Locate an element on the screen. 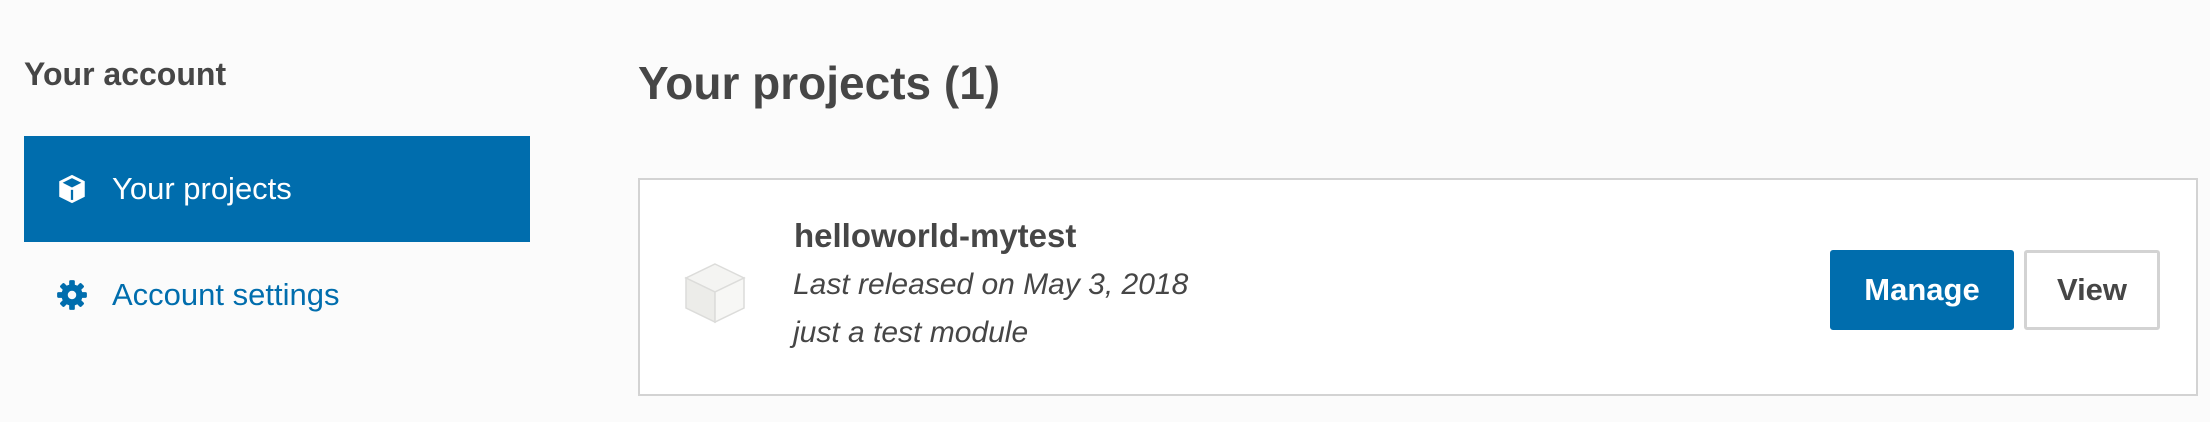  manage-button: Manage is located at coordinates (1922, 290).